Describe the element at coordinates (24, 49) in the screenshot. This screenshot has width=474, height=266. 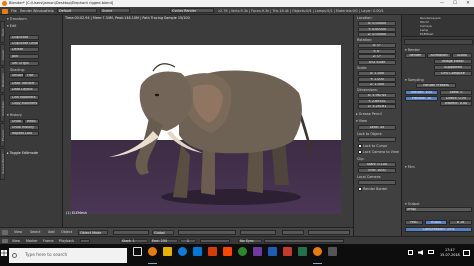
I see `delete-button: Delete` at that location.